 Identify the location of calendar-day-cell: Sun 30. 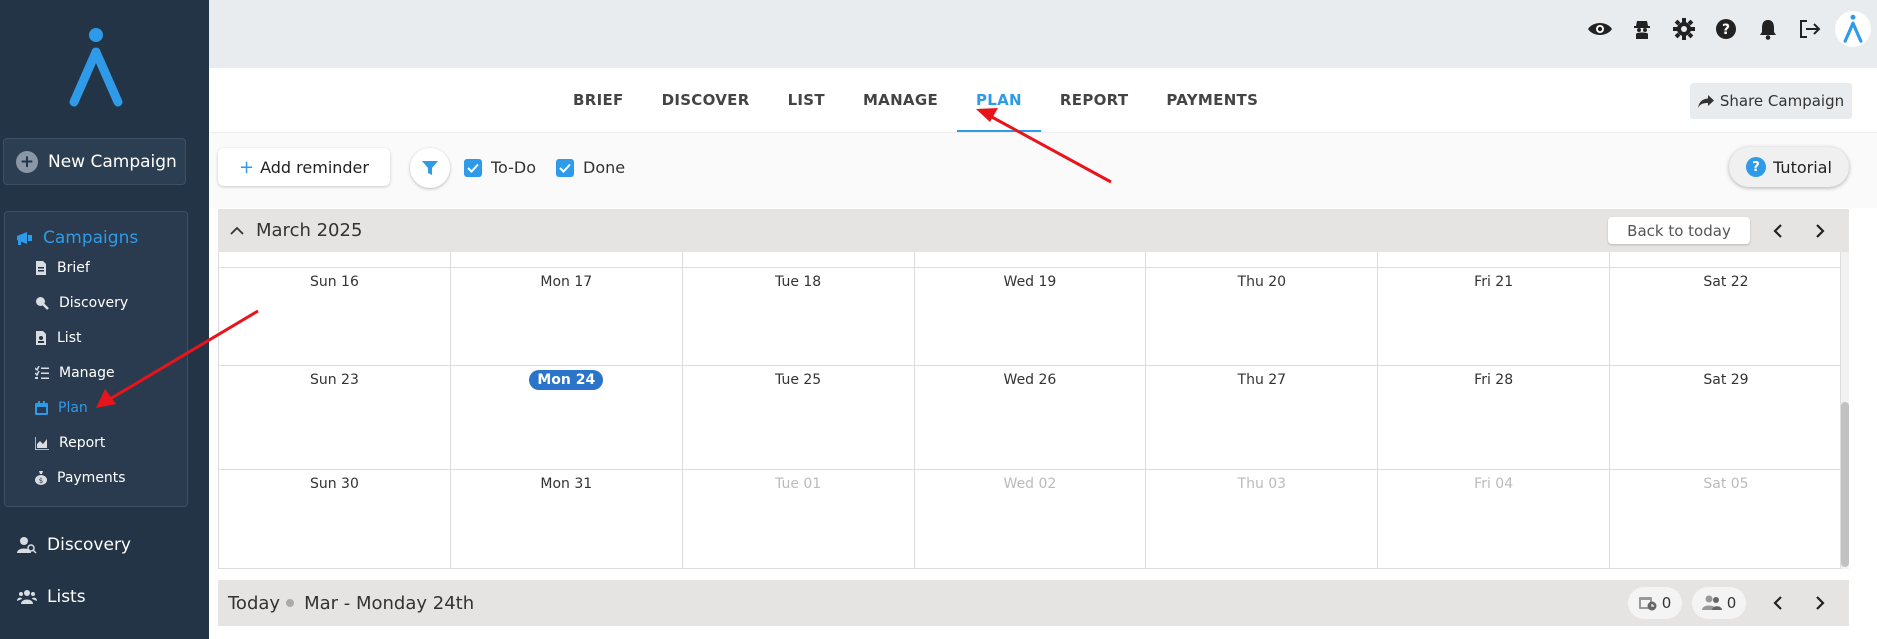
(335, 519).